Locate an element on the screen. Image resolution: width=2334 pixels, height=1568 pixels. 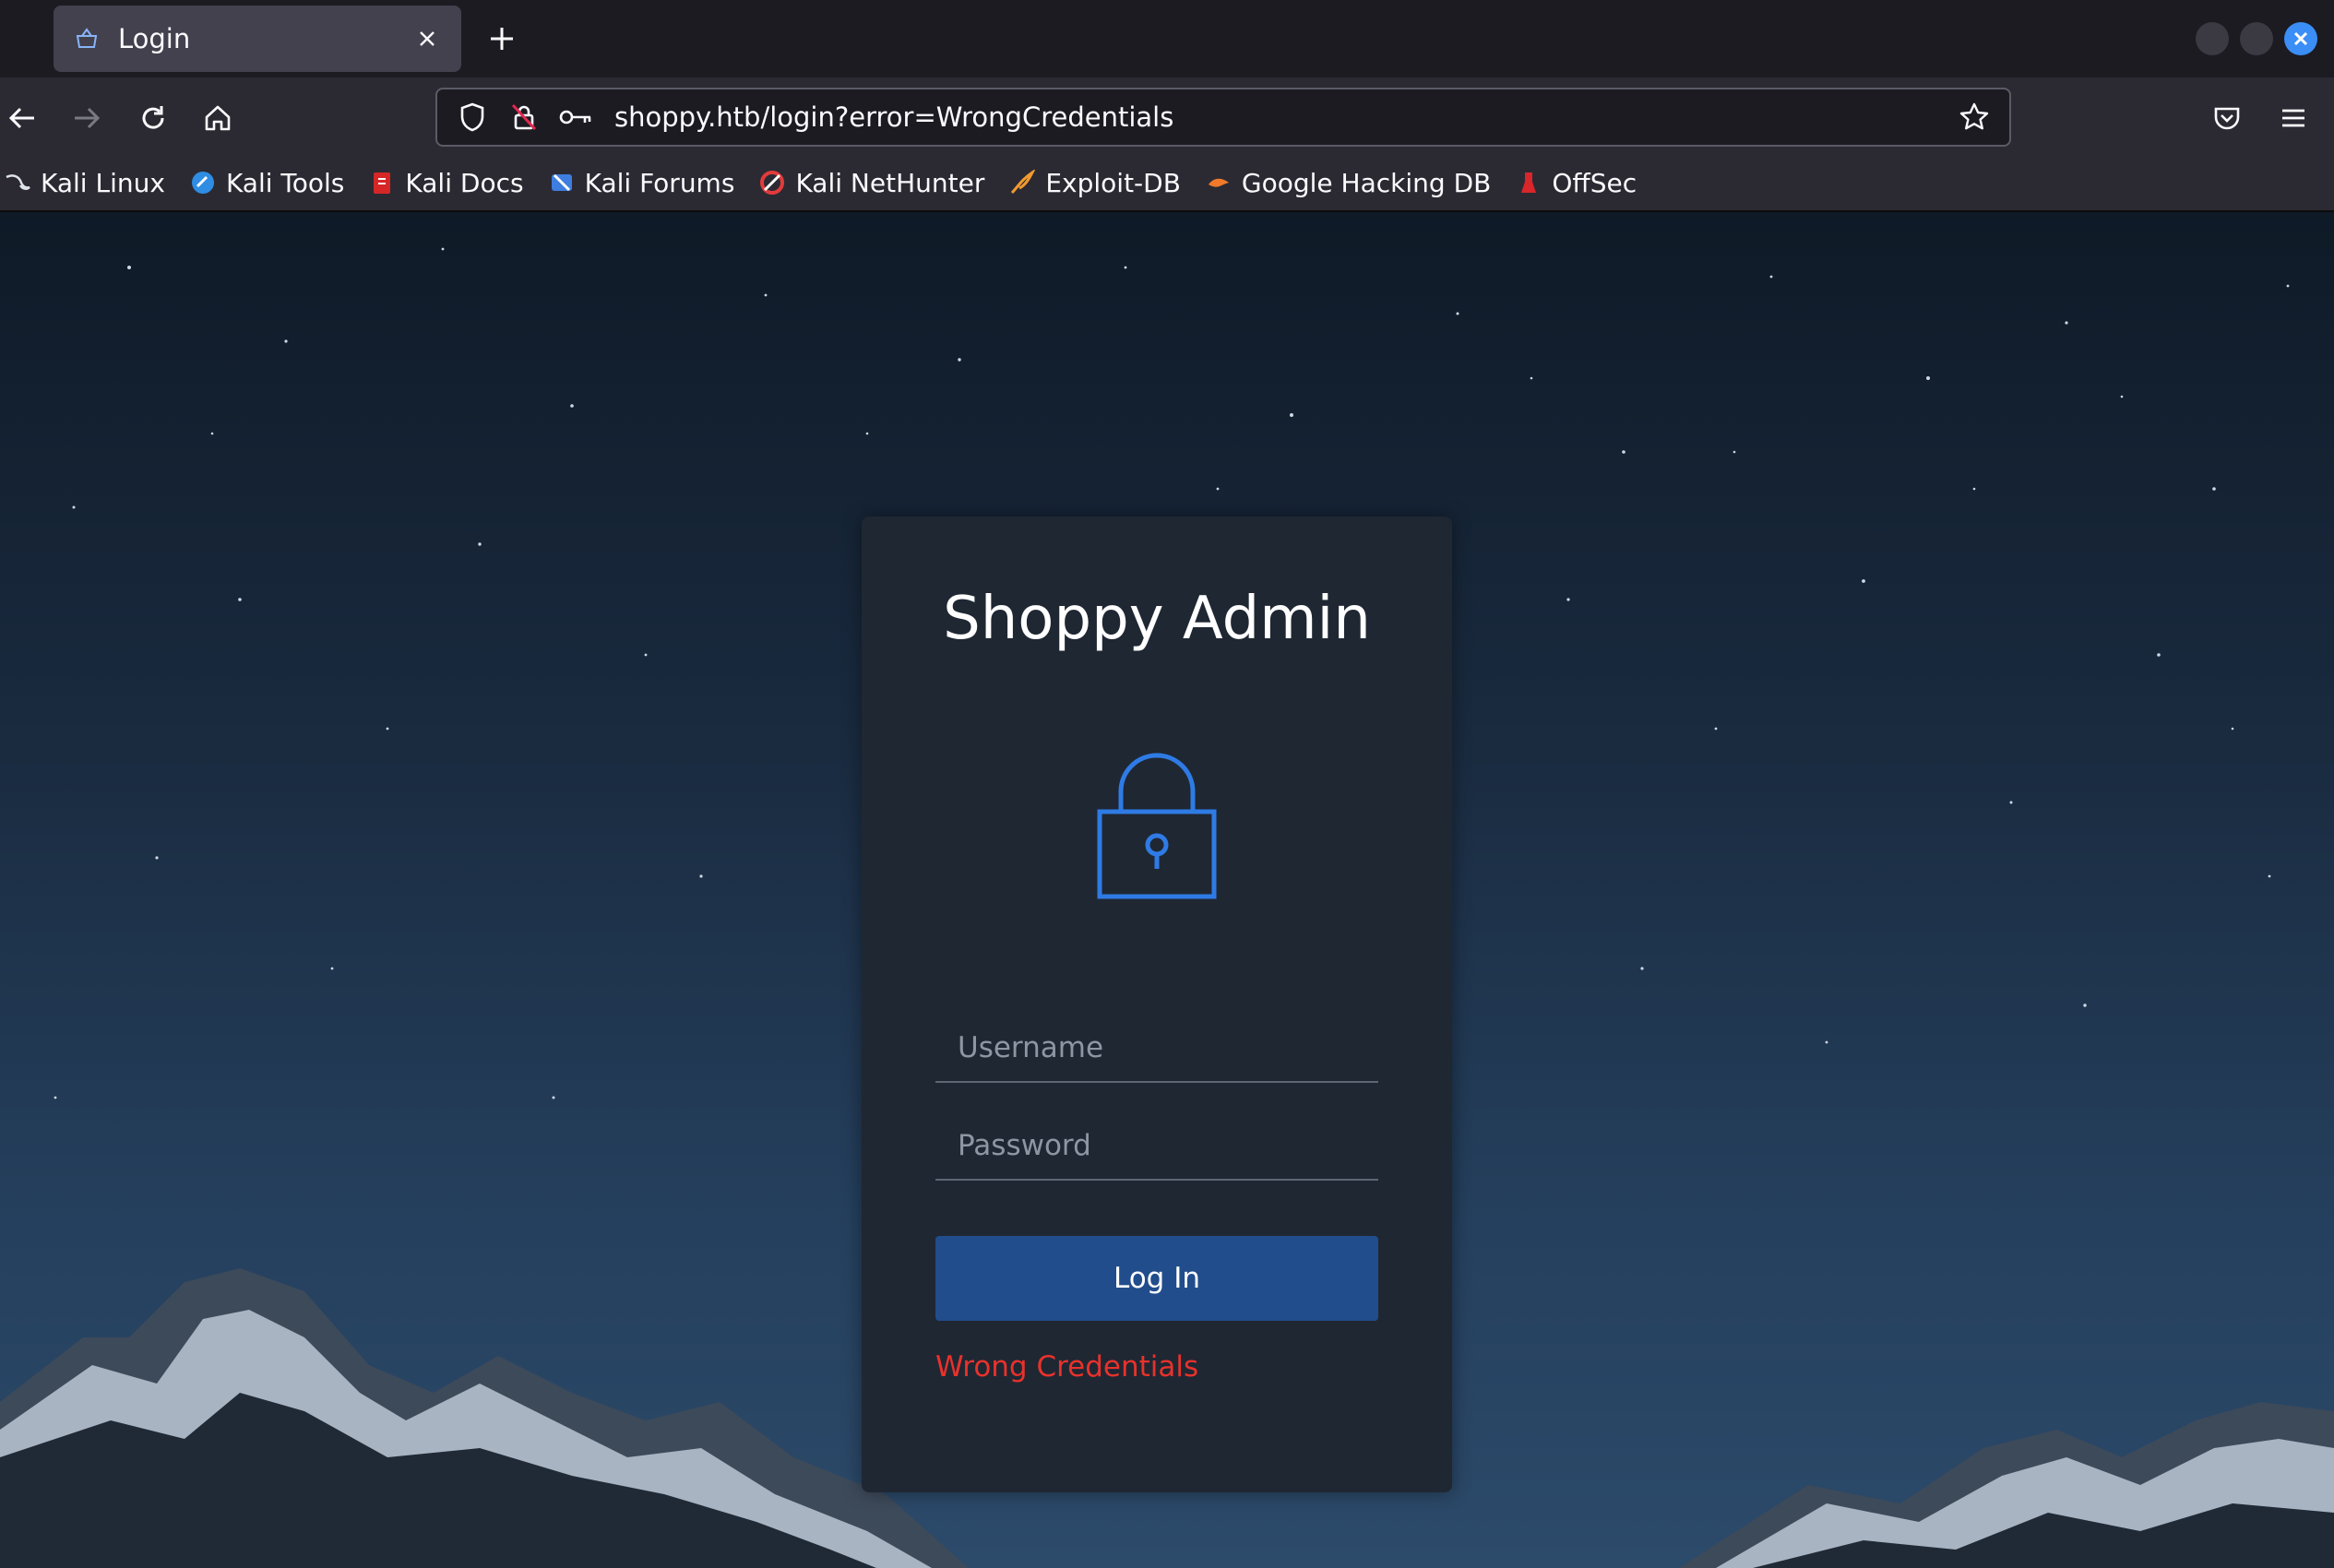
kali-docs-icon is located at coordinates (382, 182).